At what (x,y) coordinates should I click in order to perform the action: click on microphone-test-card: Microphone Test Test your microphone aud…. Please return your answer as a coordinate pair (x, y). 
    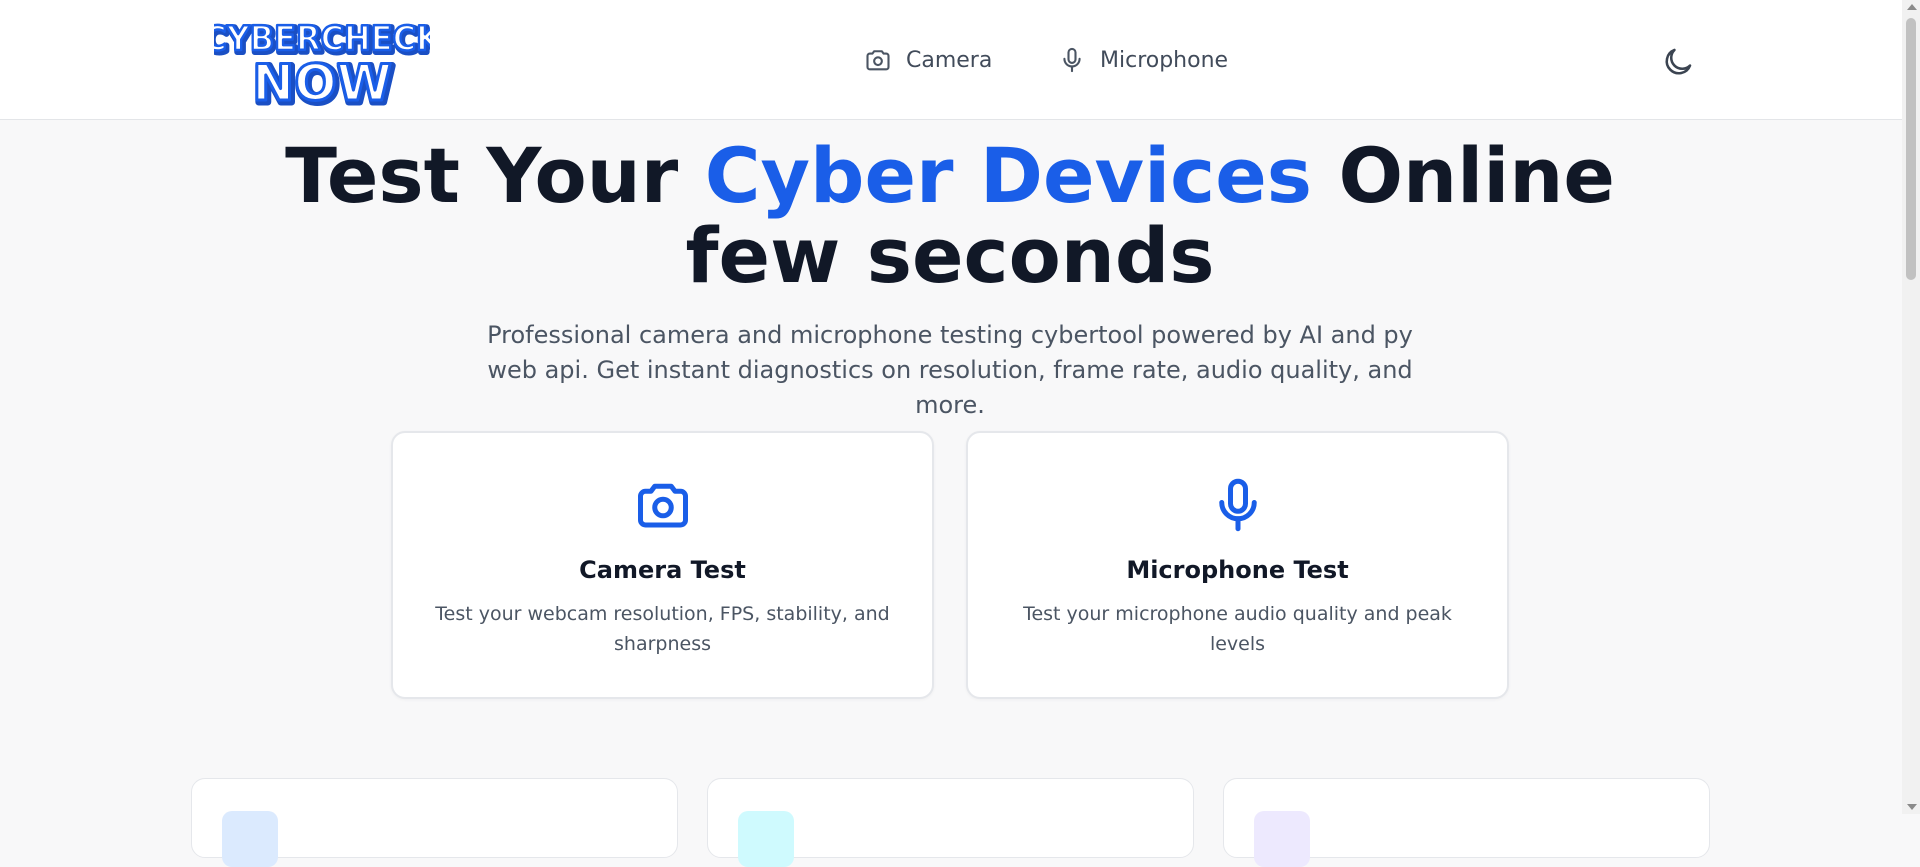
    Looking at the image, I should click on (1237, 565).